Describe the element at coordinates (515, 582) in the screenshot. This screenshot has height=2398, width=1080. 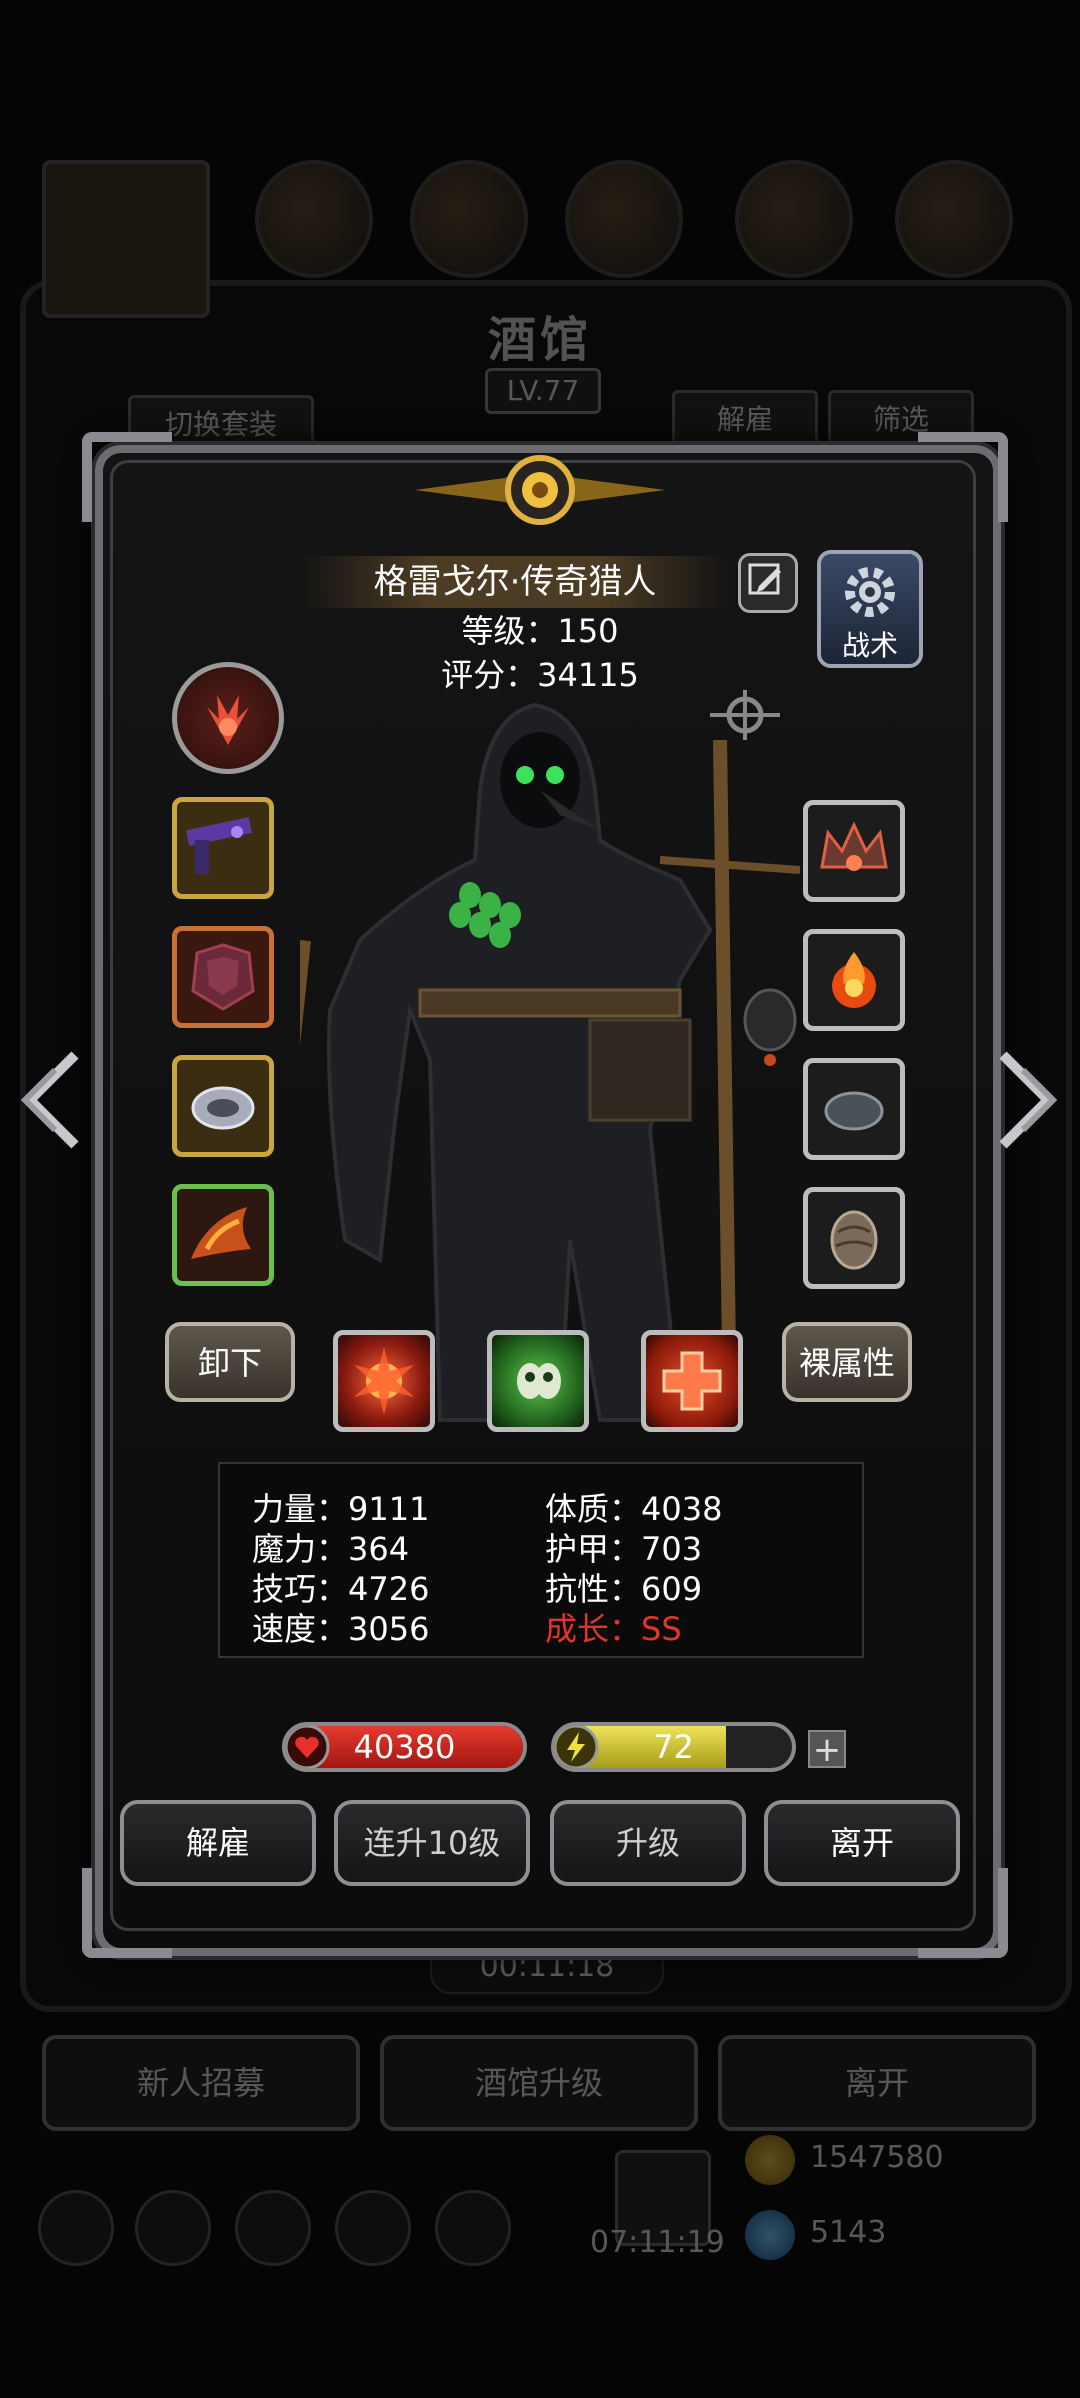
I see `hero-name: 格雷戈尔·传奇猎人` at that location.